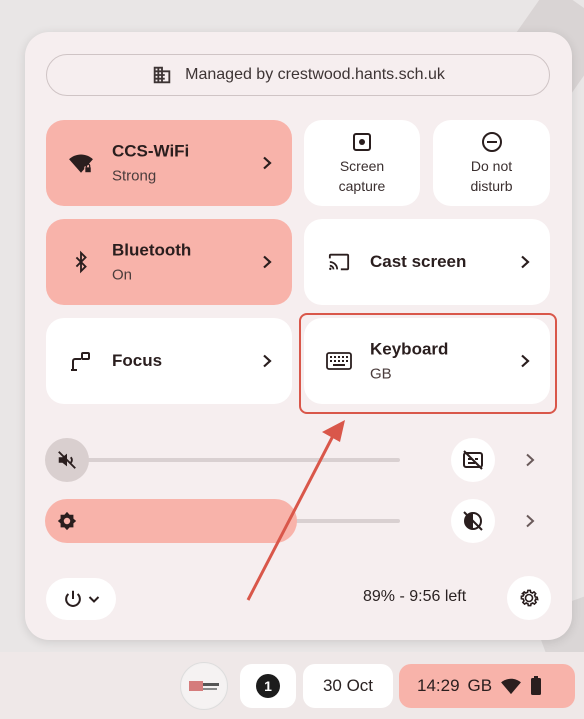 This screenshot has height=719, width=584. I want to click on audio-output-button, so click(473, 460).